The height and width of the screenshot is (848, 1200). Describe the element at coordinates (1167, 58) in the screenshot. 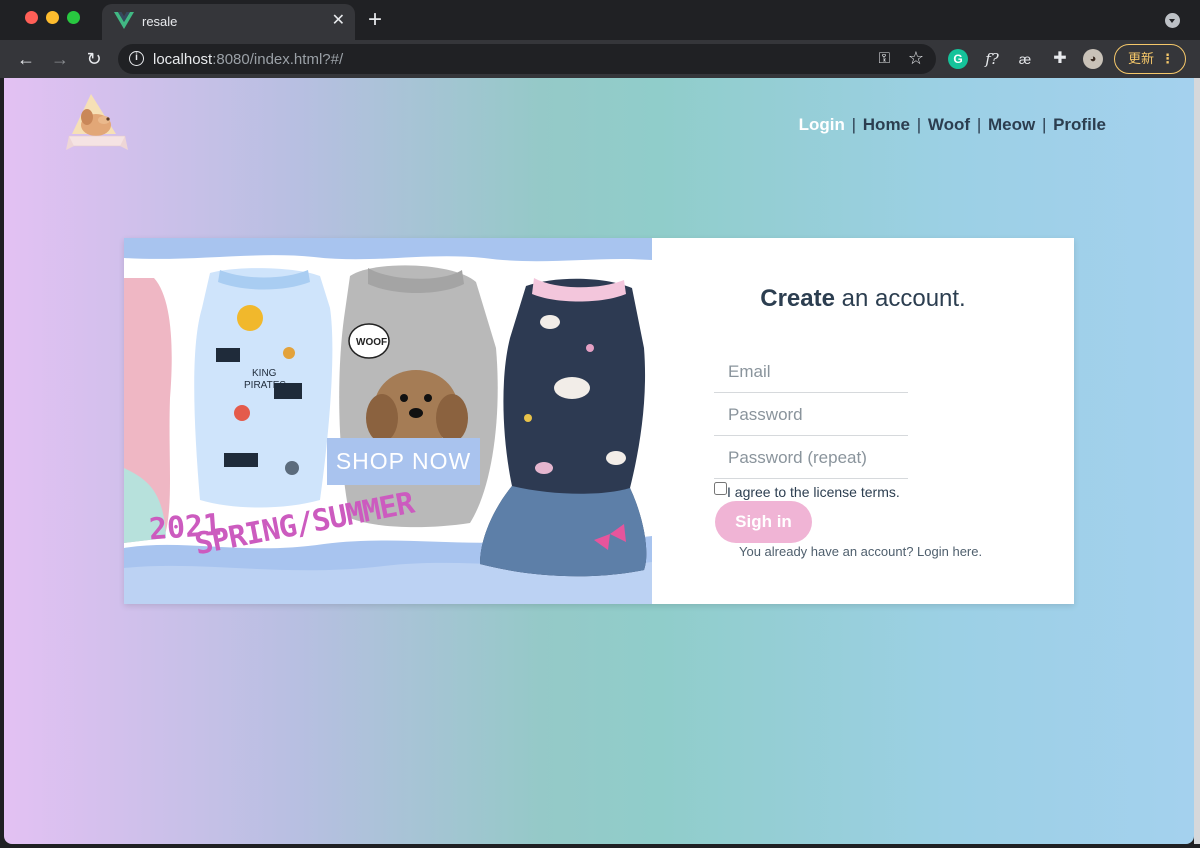

I see `more-menu-icon: ⋮` at that location.